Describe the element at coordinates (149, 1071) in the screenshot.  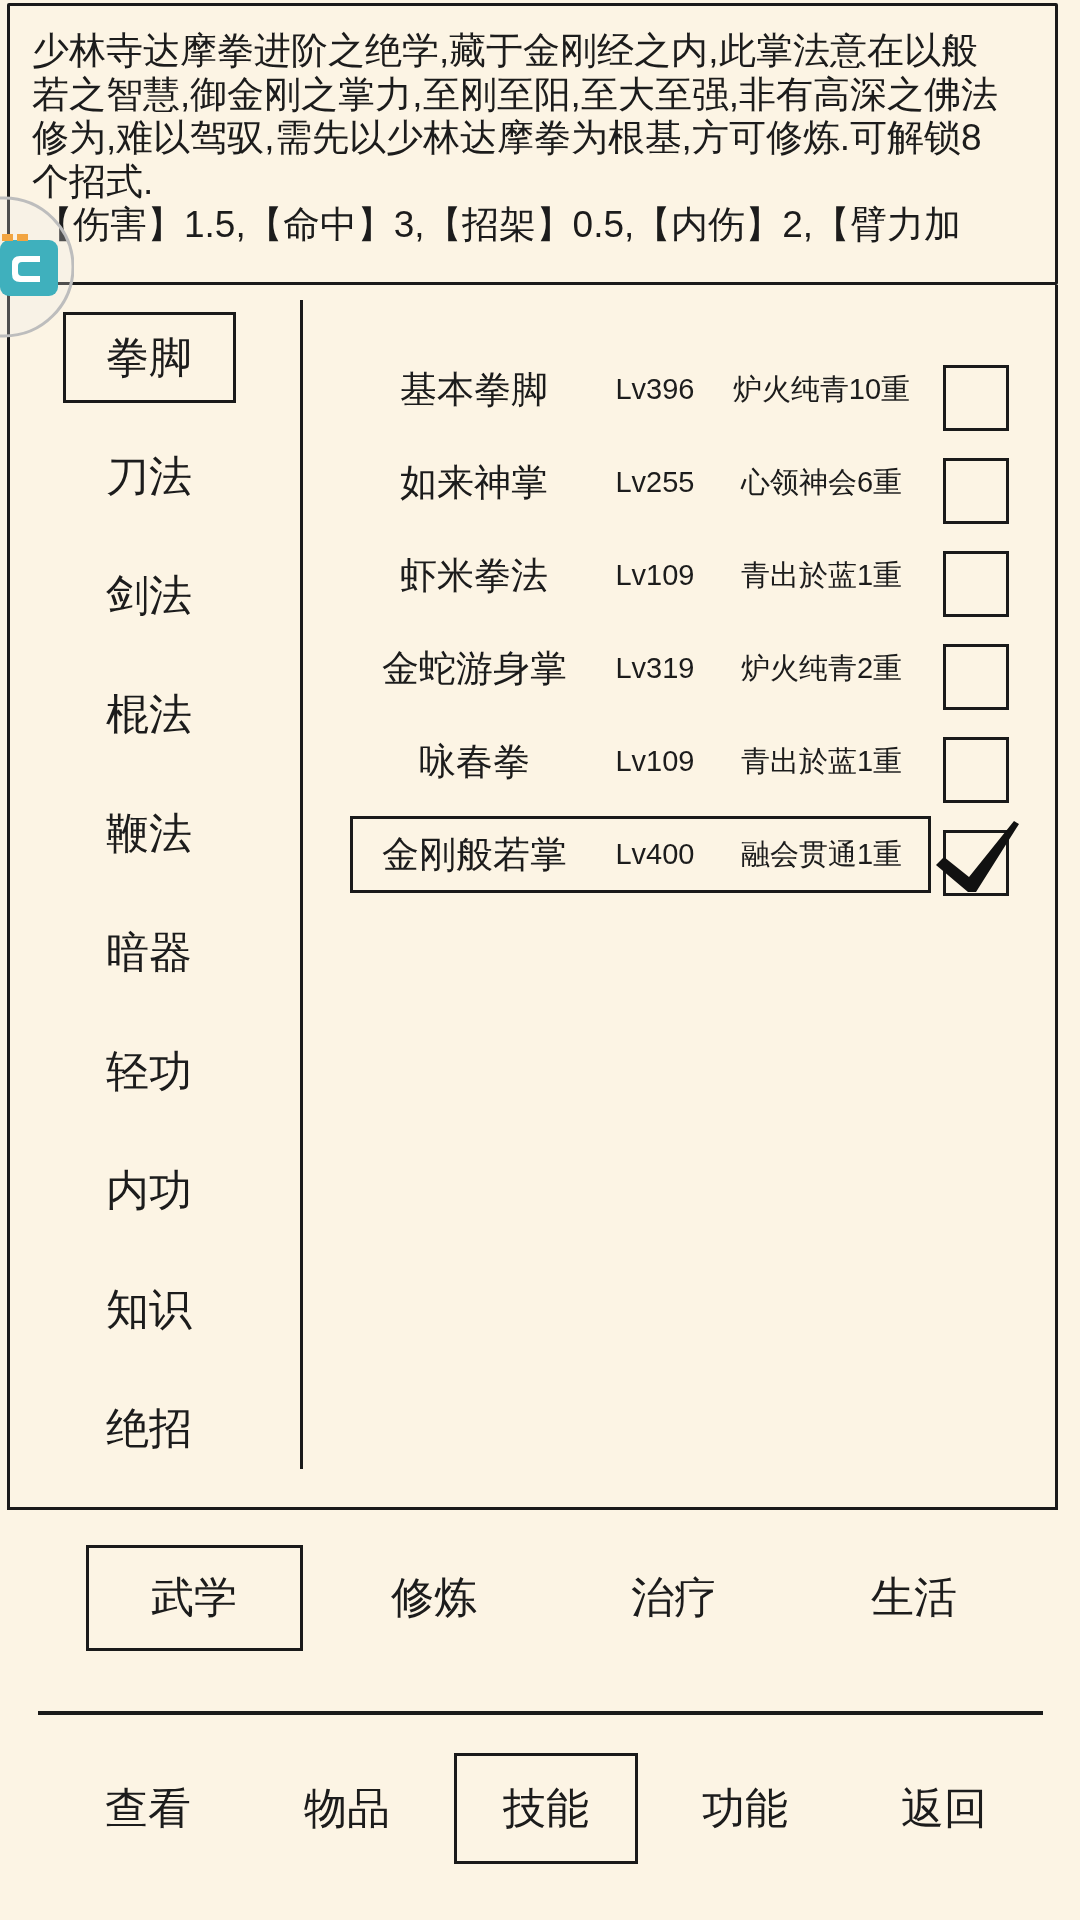
I see `category-tab: 轻功` at that location.